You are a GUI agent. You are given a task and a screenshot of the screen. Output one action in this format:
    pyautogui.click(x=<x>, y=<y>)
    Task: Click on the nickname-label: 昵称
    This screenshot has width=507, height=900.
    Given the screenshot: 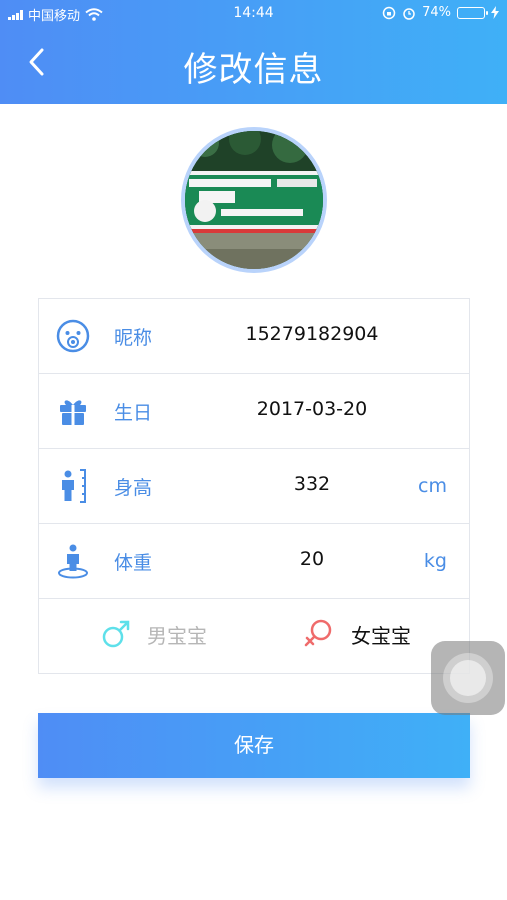 What is the action you would take?
    pyautogui.click(x=133, y=338)
    